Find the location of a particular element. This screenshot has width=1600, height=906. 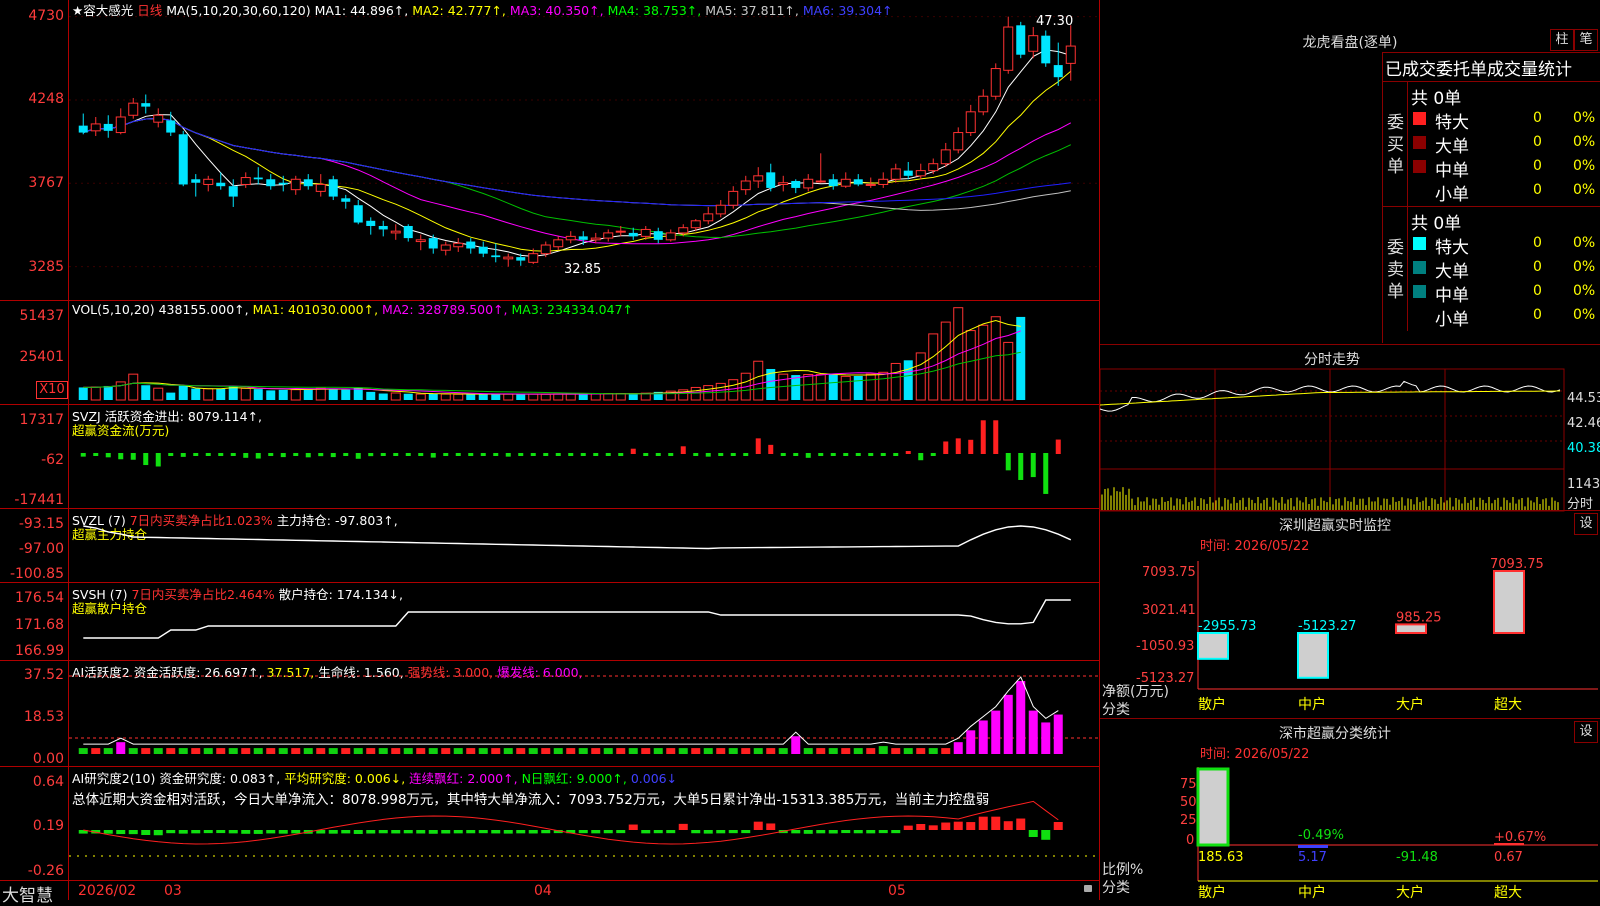

class-value-label: 5.17 is located at coordinates (1312, 857).